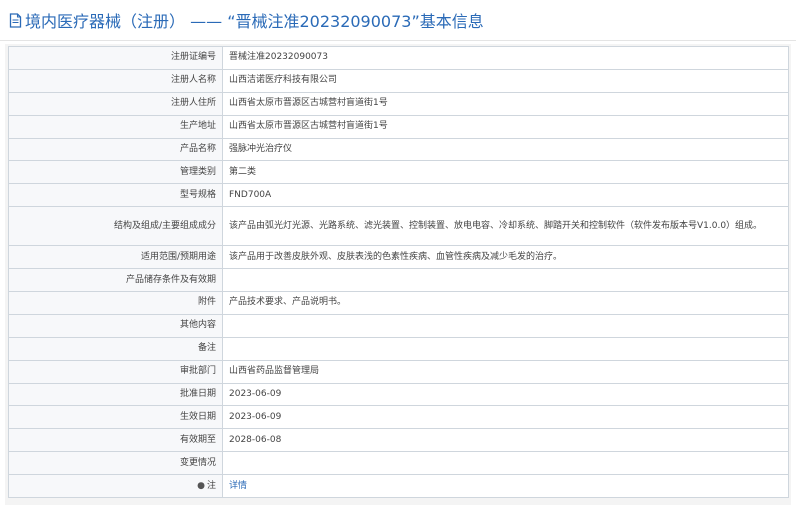  What do you see at coordinates (115, 440) in the screenshot?
I see `row-label: 有效期至` at bounding box center [115, 440].